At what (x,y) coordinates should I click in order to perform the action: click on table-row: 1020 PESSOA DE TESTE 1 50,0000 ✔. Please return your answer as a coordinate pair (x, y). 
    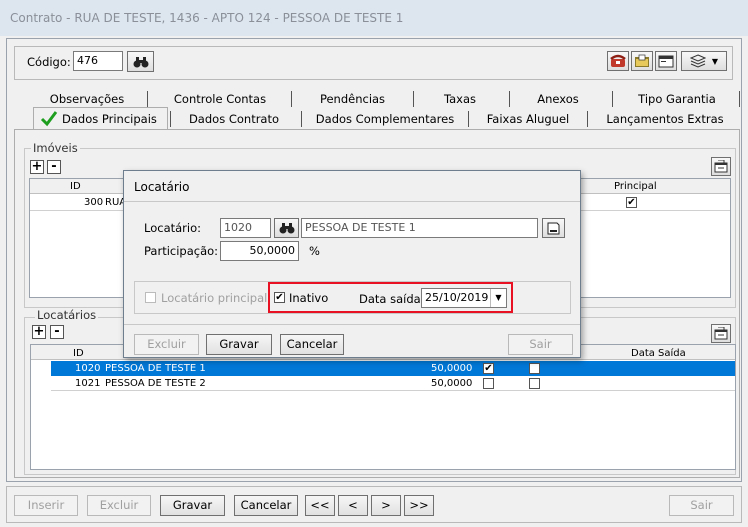
    Looking at the image, I should click on (393, 368).